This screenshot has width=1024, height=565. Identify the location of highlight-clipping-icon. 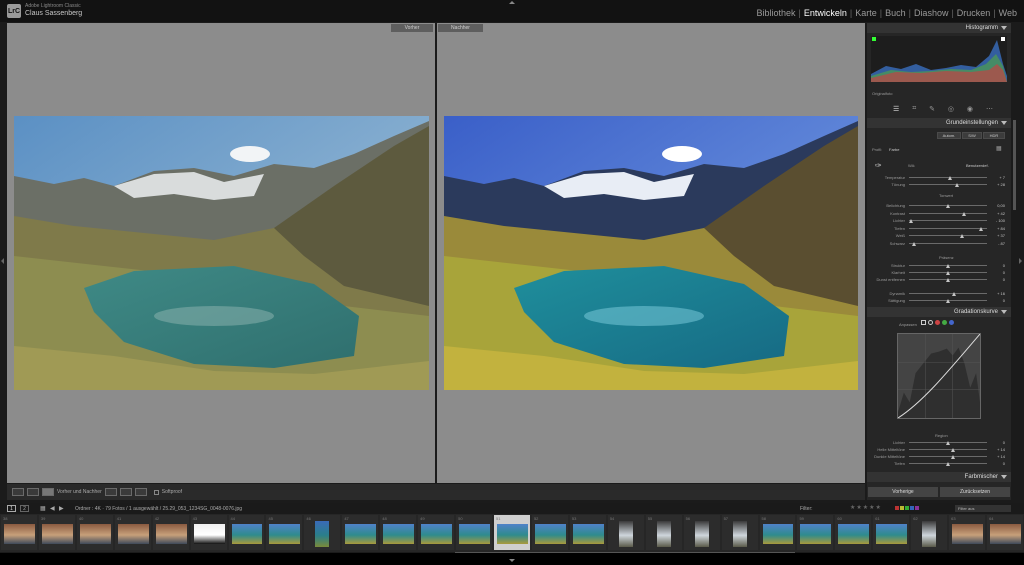
(1003, 39).